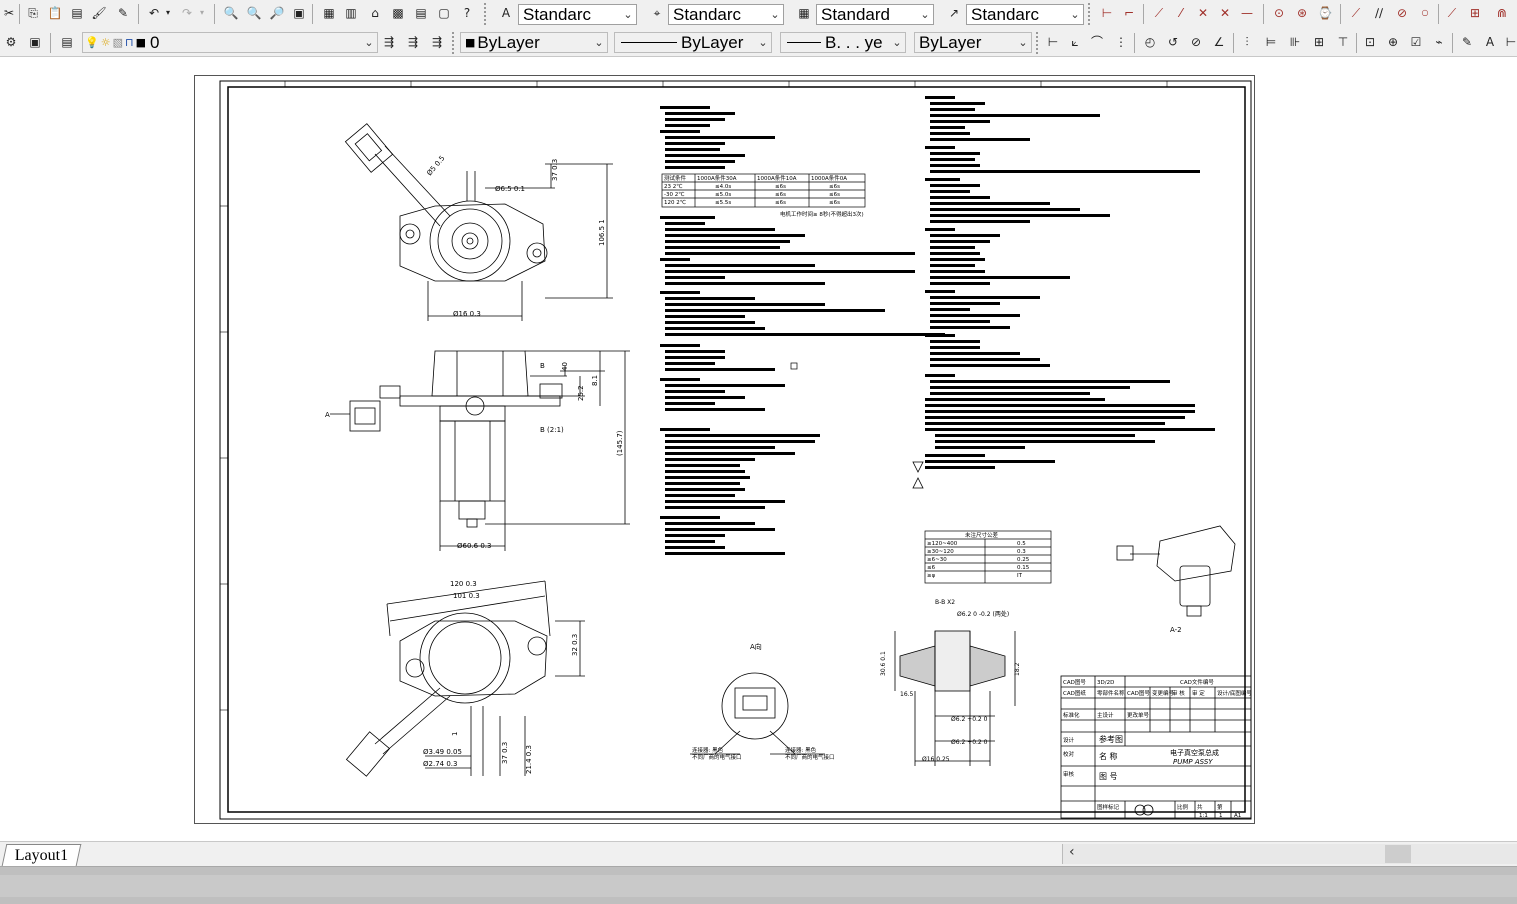 Image resolution: width=1517 pixels, height=904 pixels. What do you see at coordinates (375, 13) in the screenshot?
I see `tool-palettes-icon: ⌂` at bounding box center [375, 13].